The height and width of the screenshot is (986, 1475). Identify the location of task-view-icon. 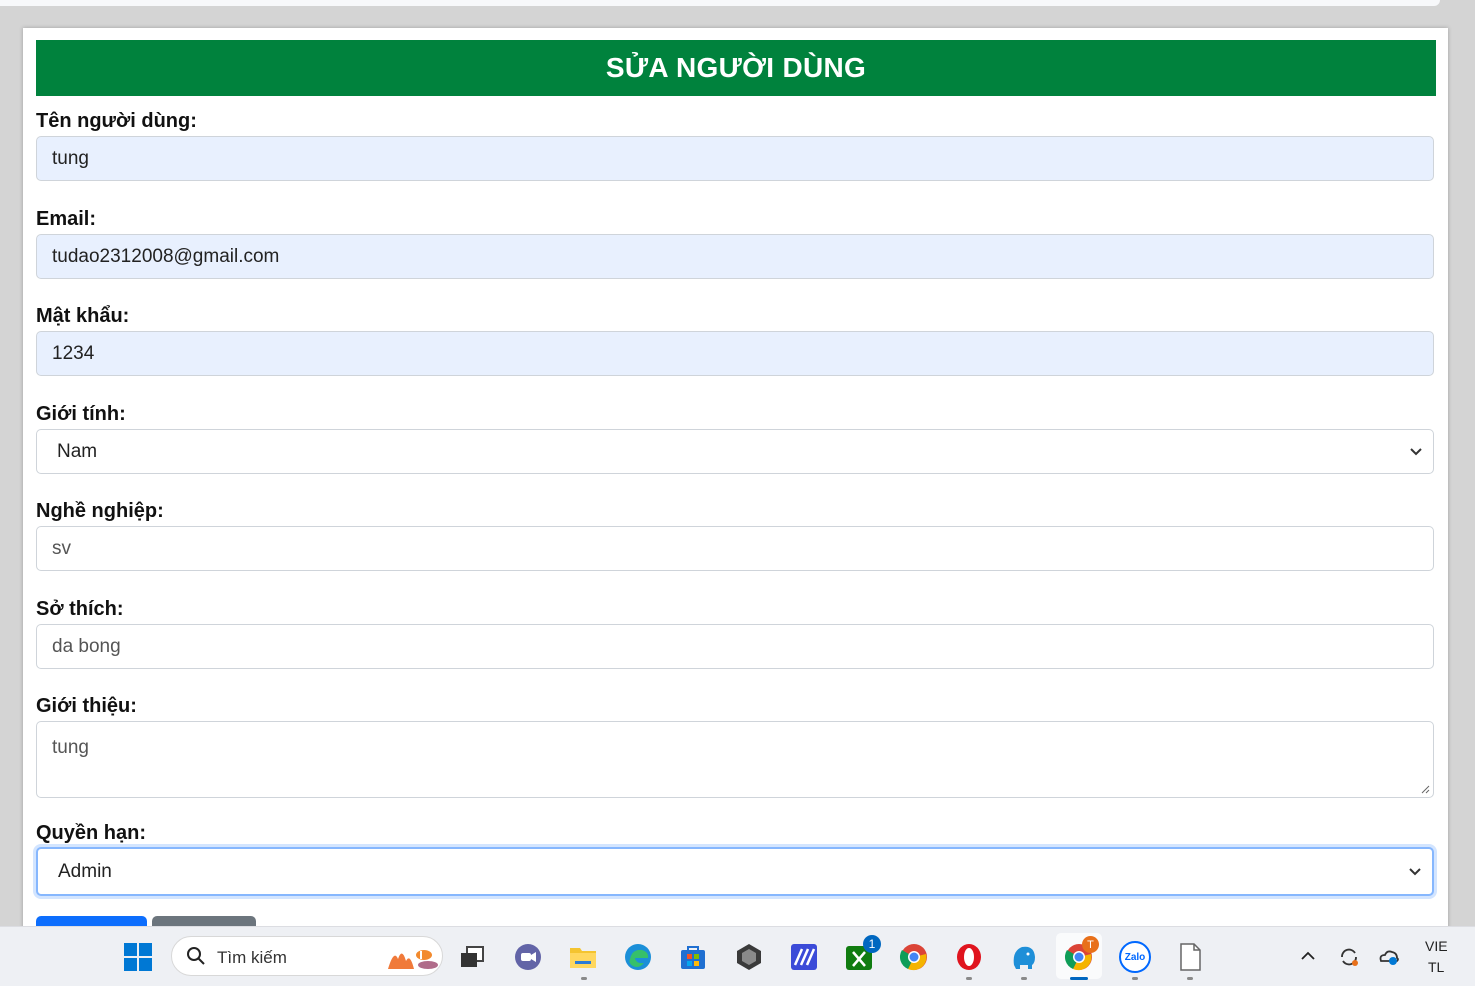
(473, 957).